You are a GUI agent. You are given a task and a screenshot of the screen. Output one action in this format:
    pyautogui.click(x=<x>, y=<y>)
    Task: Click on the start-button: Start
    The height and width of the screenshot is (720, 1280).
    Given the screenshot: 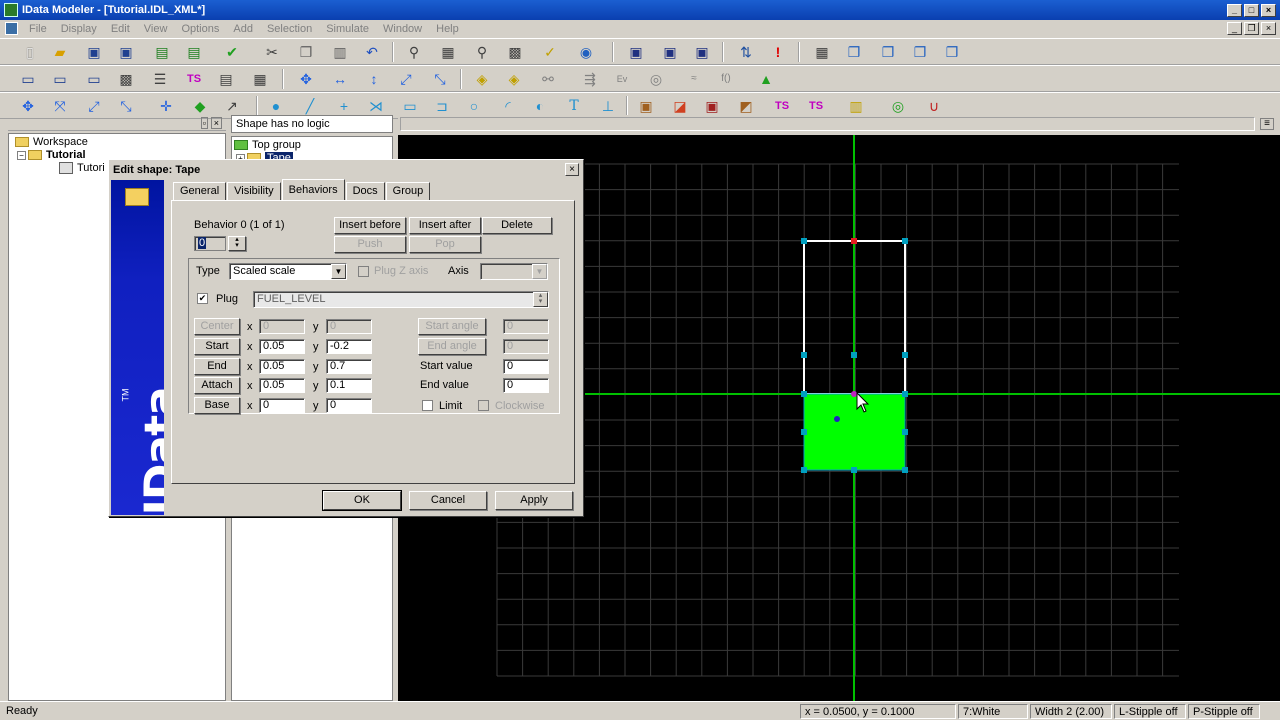 What is the action you would take?
    pyautogui.click(x=217, y=346)
    